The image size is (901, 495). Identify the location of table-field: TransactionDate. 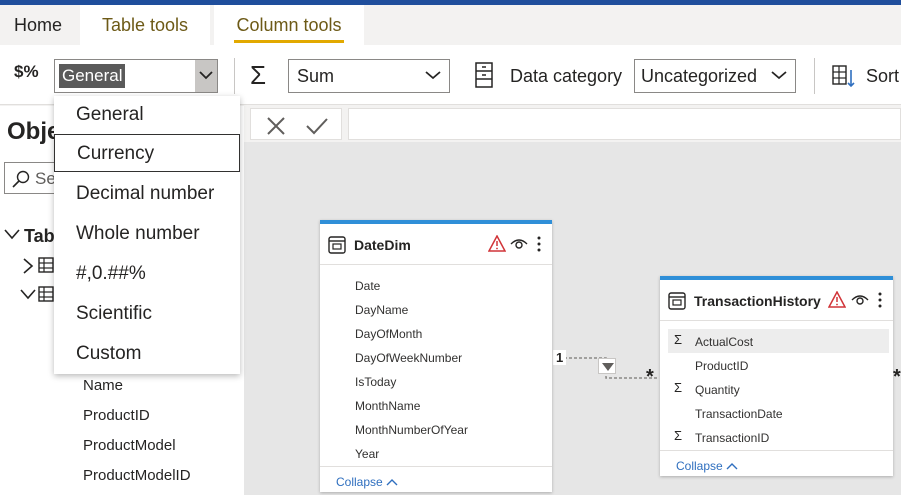
(739, 414).